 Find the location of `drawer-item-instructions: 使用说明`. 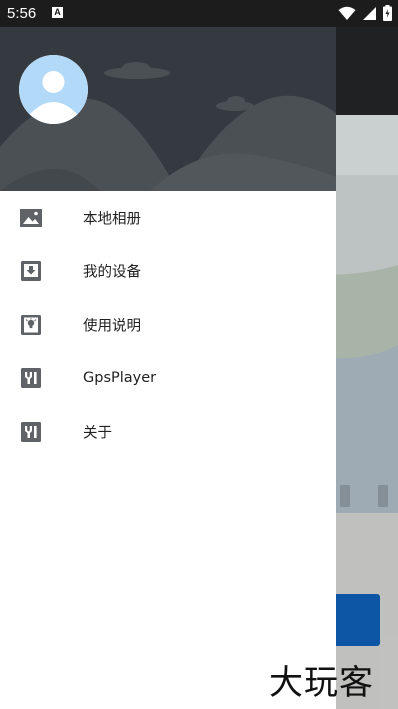

drawer-item-instructions: 使用说明 is located at coordinates (168, 325).